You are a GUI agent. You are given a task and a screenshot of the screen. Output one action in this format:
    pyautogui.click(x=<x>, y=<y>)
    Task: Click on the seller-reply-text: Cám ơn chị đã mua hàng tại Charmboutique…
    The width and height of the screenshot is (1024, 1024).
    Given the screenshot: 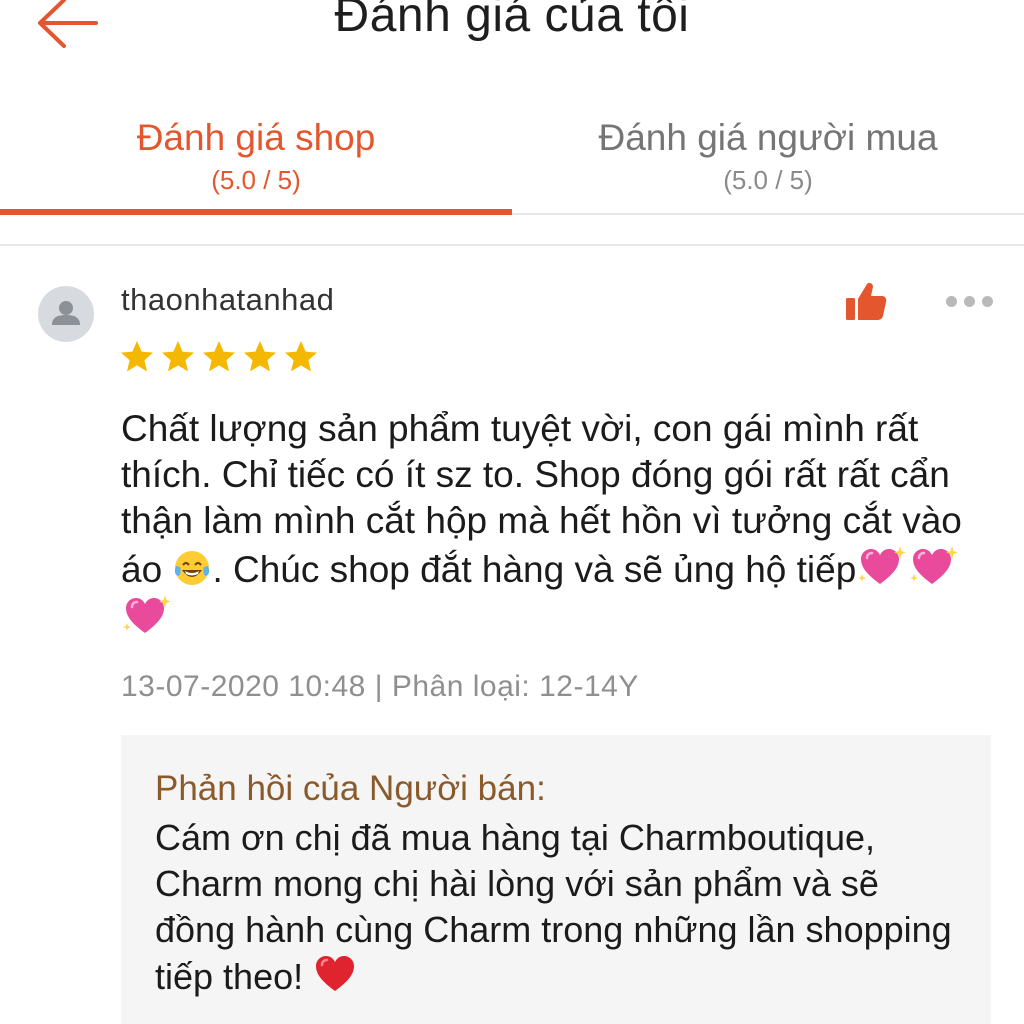 What is the action you would take?
    pyautogui.click(x=560, y=907)
    